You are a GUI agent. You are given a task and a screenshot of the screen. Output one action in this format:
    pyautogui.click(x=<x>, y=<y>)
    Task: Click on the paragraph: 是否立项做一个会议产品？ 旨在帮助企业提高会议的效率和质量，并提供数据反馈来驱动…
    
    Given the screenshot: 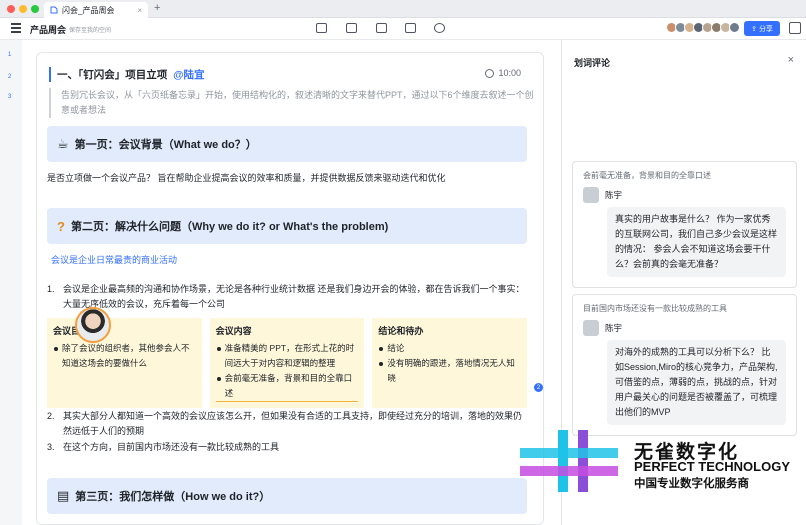 What is the action you would take?
    pyautogui.click(x=246, y=178)
    